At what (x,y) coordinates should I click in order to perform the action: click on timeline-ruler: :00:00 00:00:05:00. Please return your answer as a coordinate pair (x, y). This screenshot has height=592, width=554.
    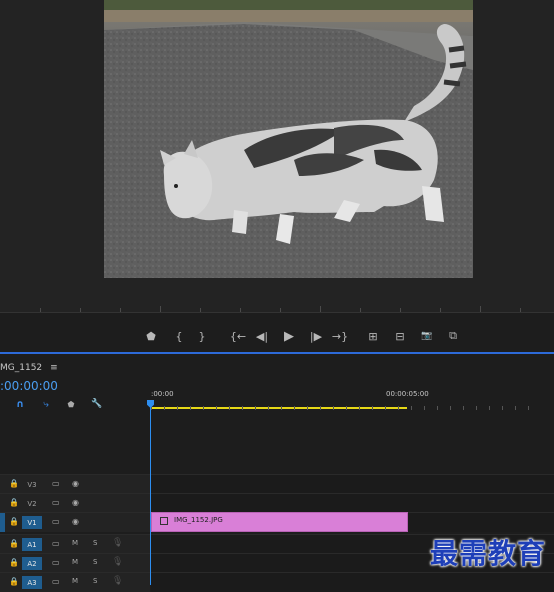
    Looking at the image, I should click on (352, 398).